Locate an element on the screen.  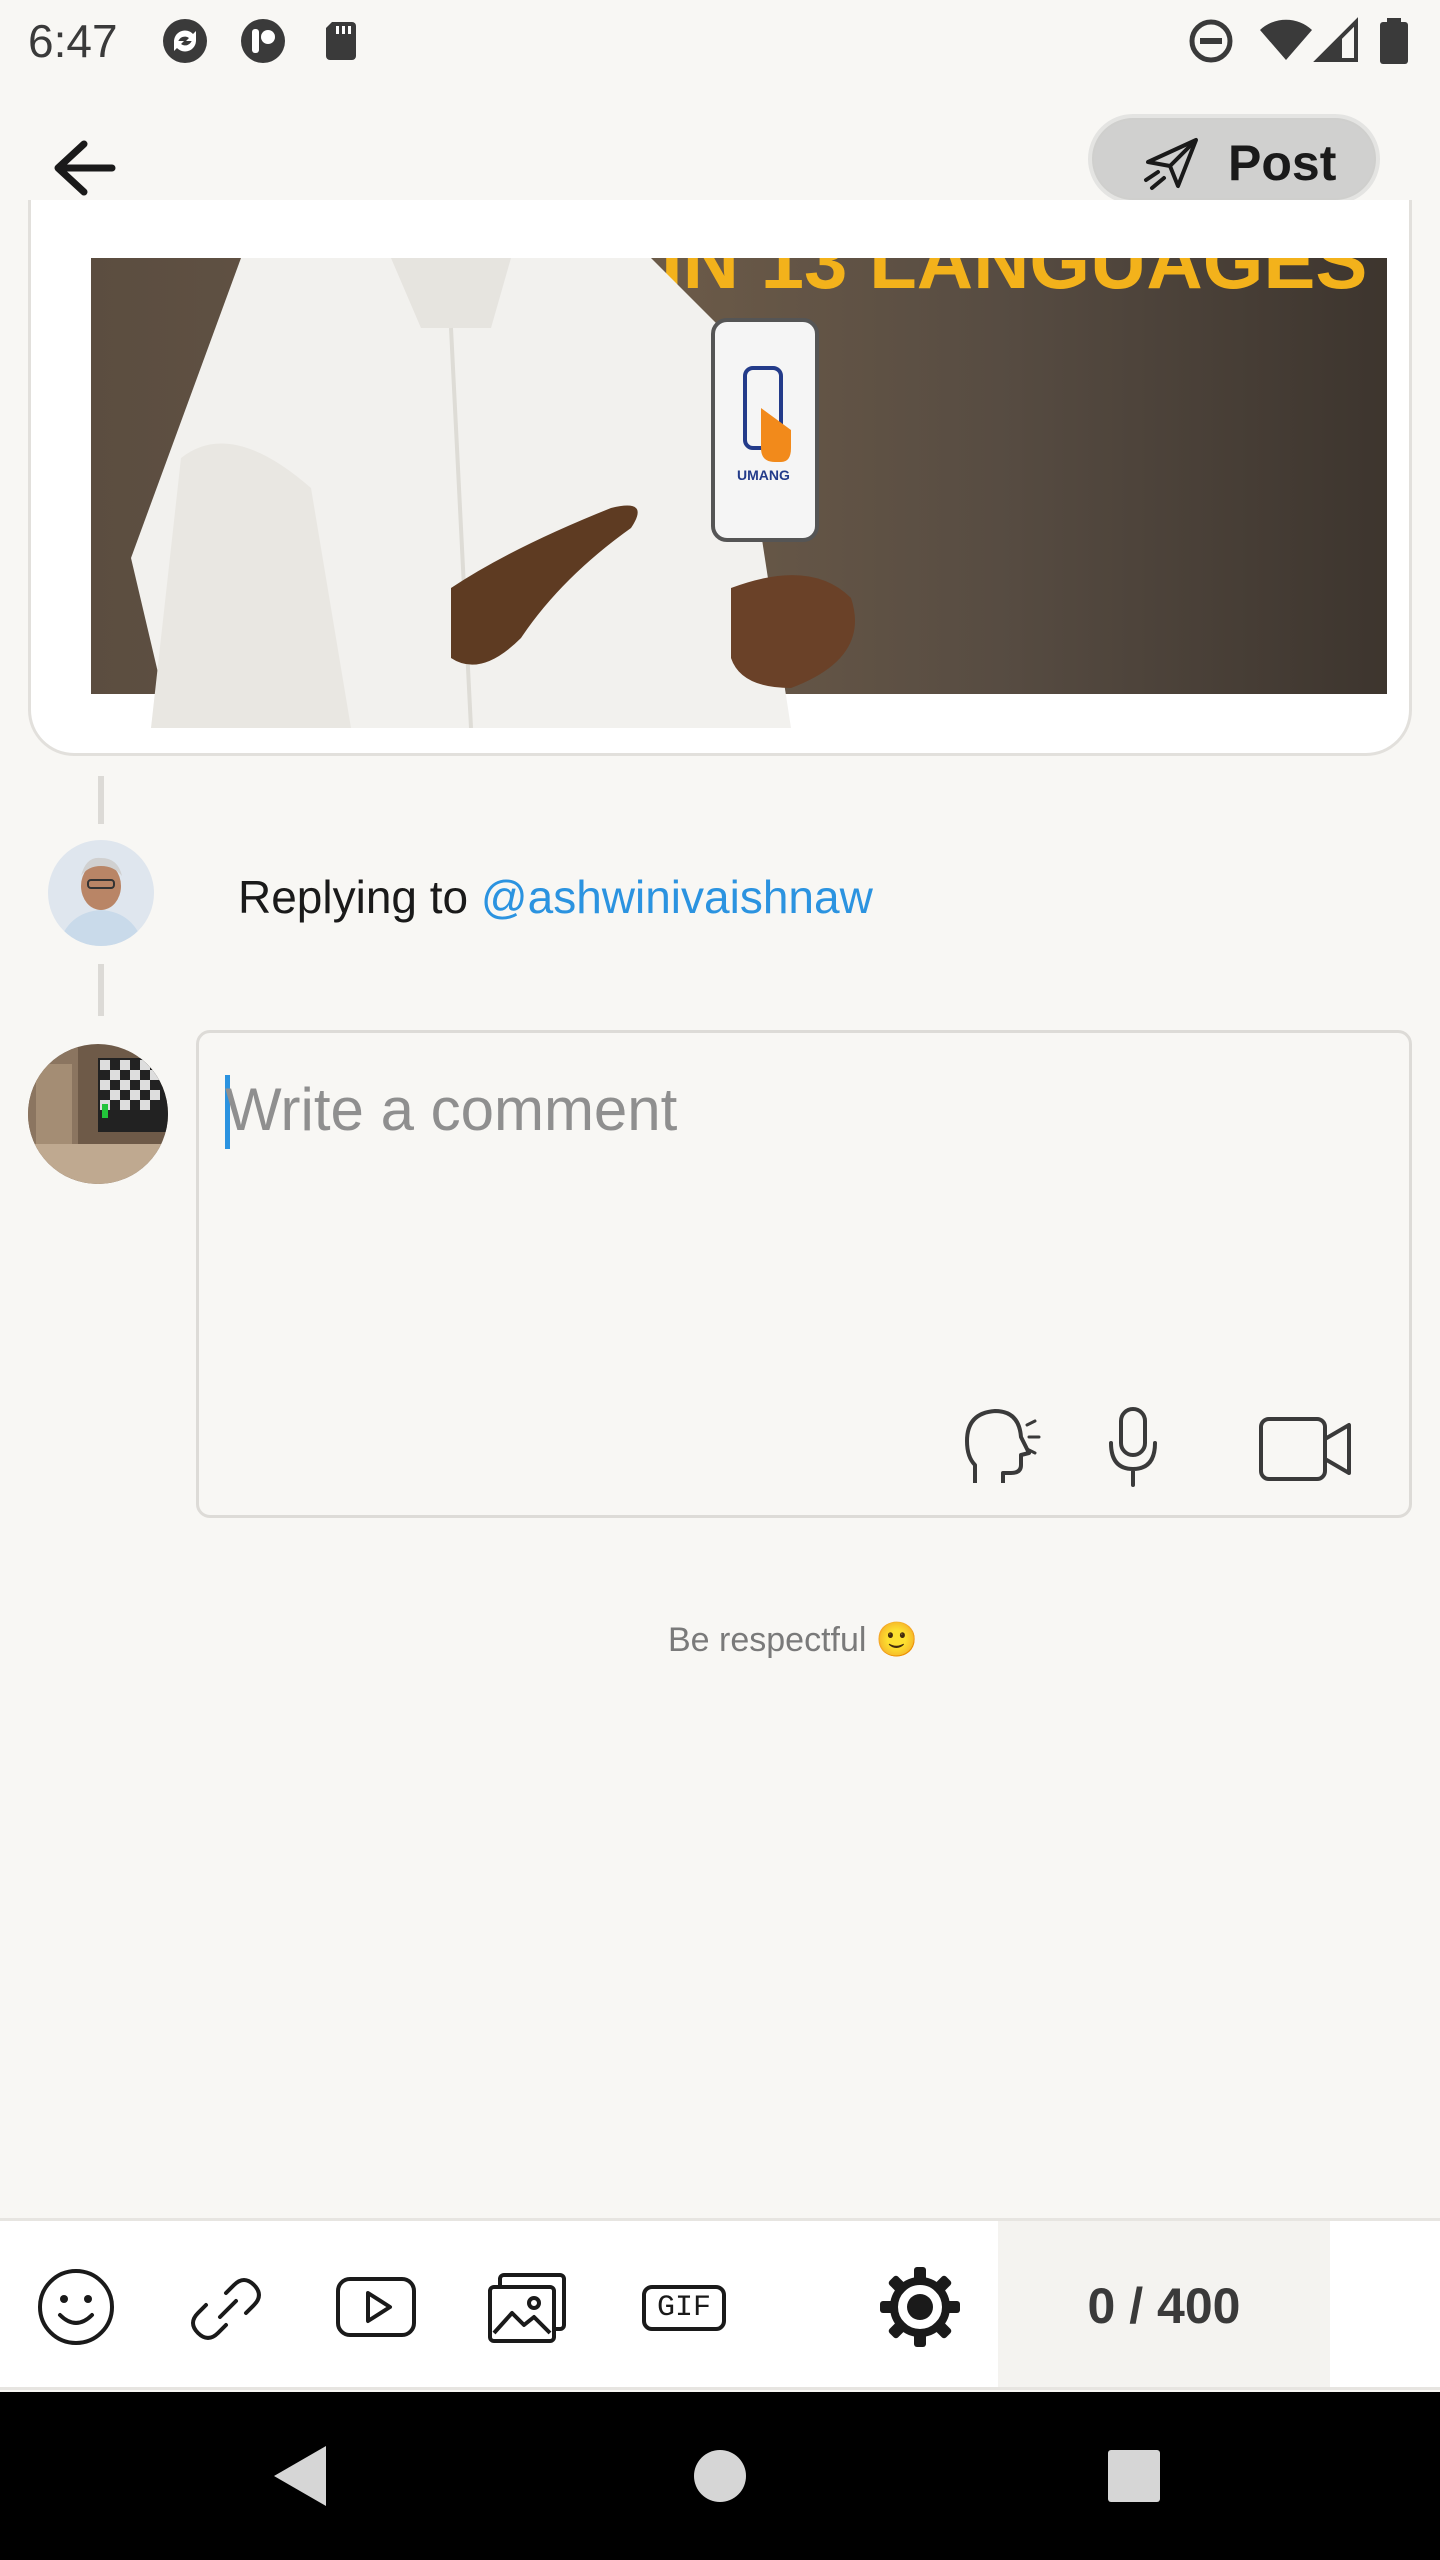
gallery-icon is located at coordinates (528, 2307).